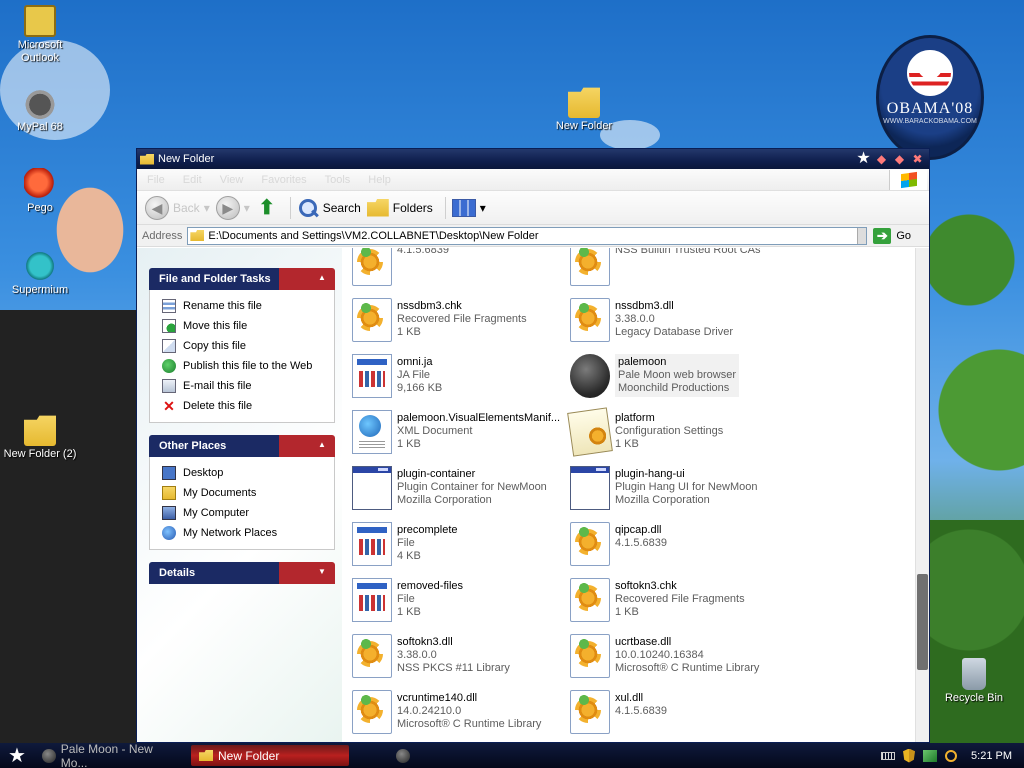 Image resolution: width=1024 pixels, height=768 pixels. What do you see at coordinates (533, 159) in the screenshot?
I see `title-bar: New Folder ★ ◆ ◆ ✖` at bounding box center [533, 159].